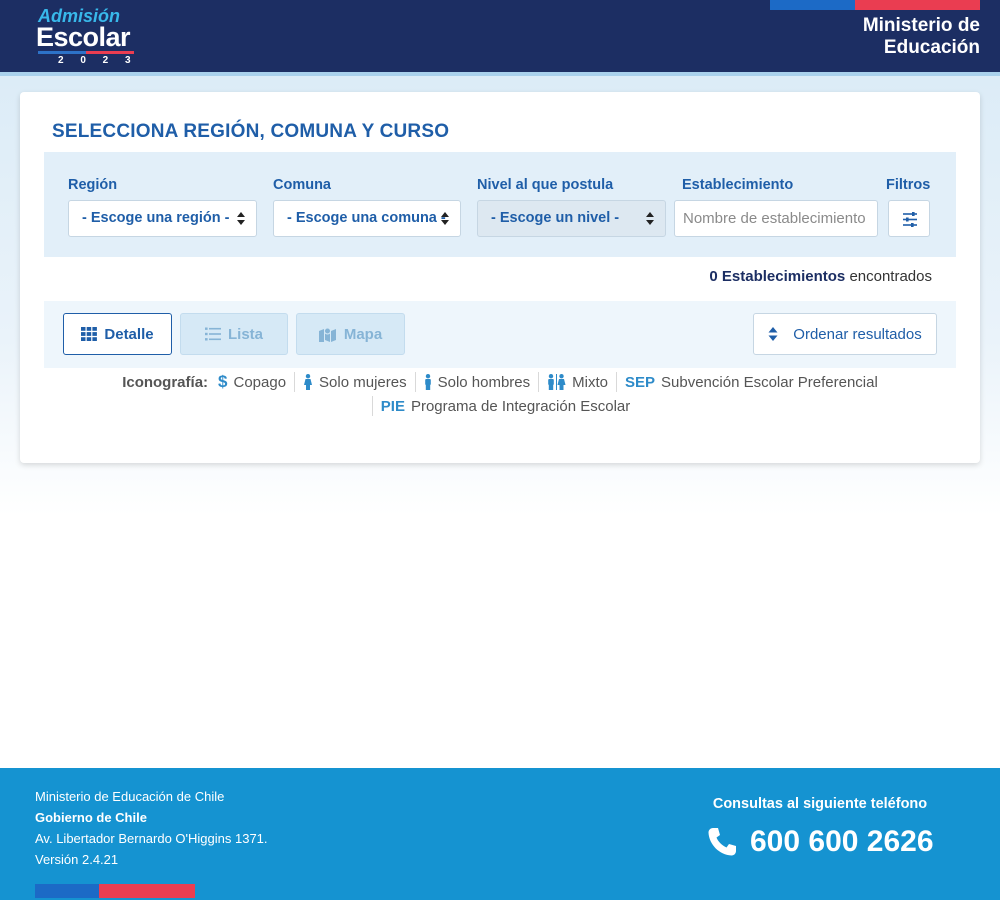 This screenshot has height=900, width=1000. I want to click on footer-phone: 600 600 2626, so click(820, 842).